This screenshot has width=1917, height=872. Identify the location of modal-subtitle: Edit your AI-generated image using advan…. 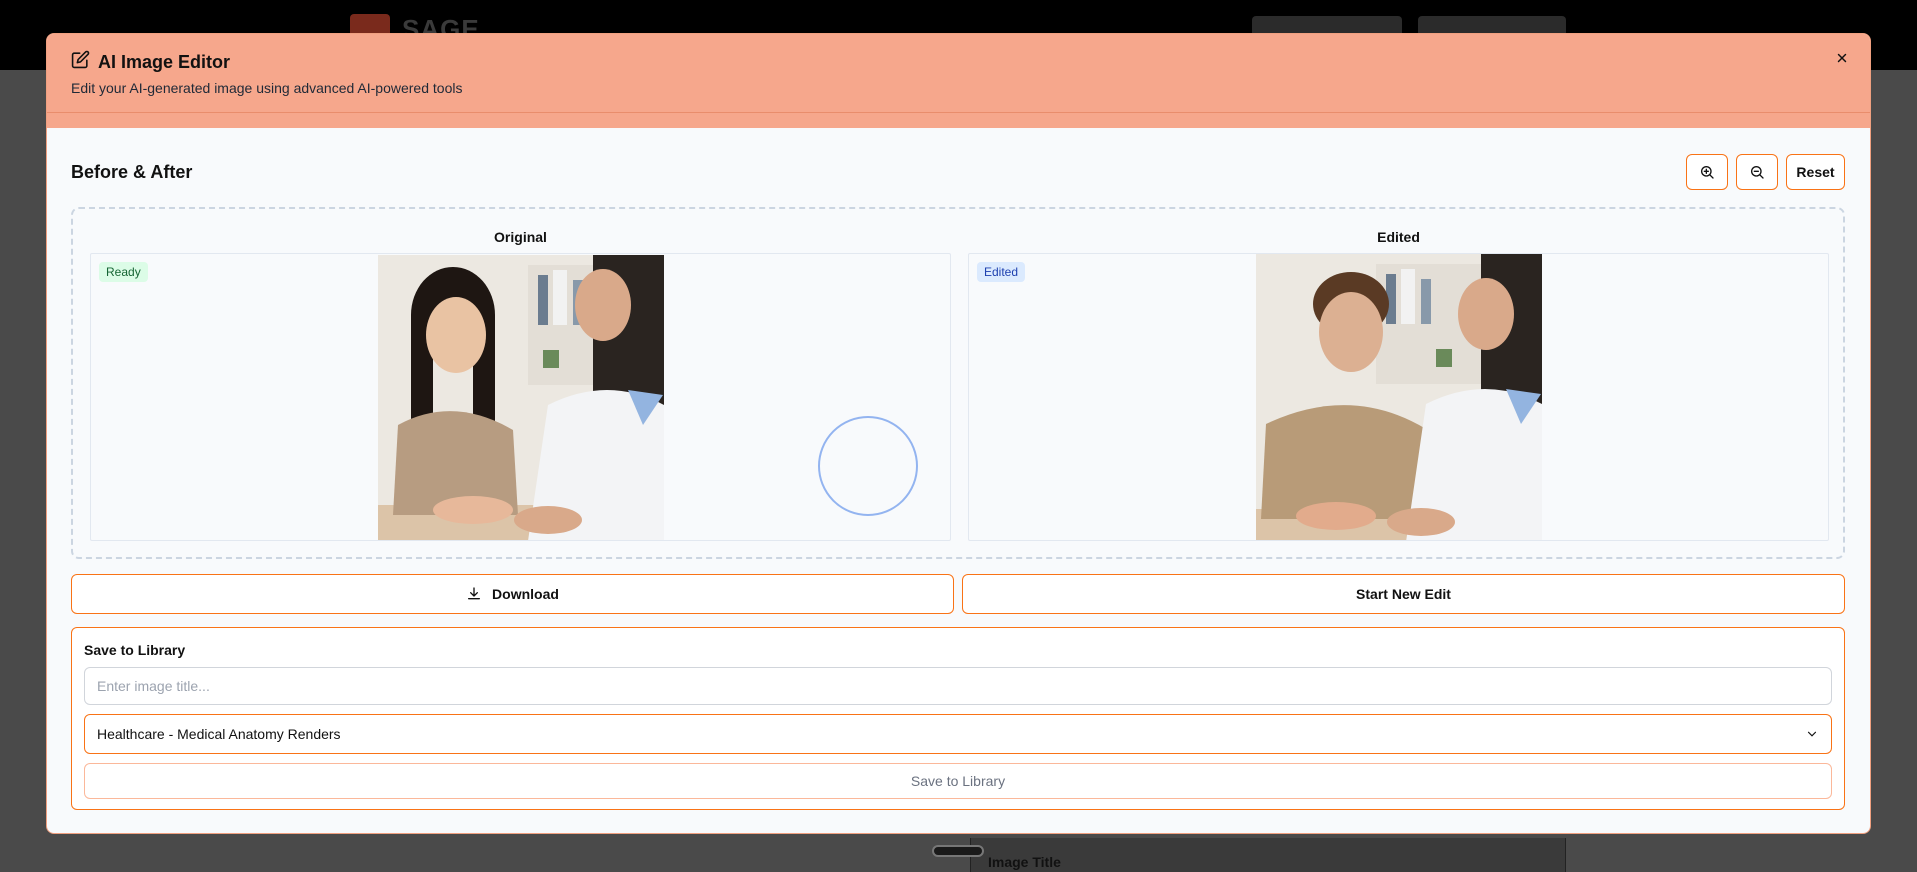
(267, 88).